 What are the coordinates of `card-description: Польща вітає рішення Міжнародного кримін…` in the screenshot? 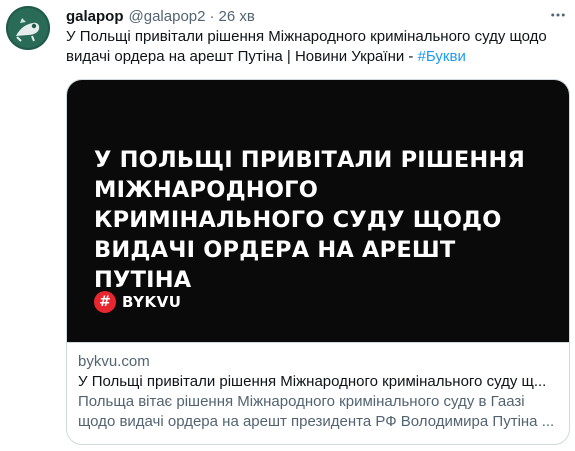 It's located at (320, 412).